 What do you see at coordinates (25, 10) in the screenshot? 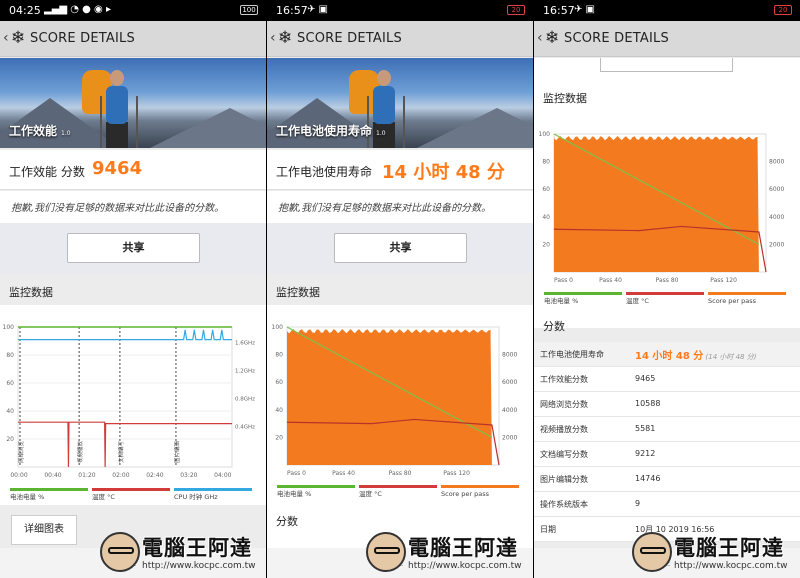
I see `status-time: 04:25` at bounding box center [25, 10].